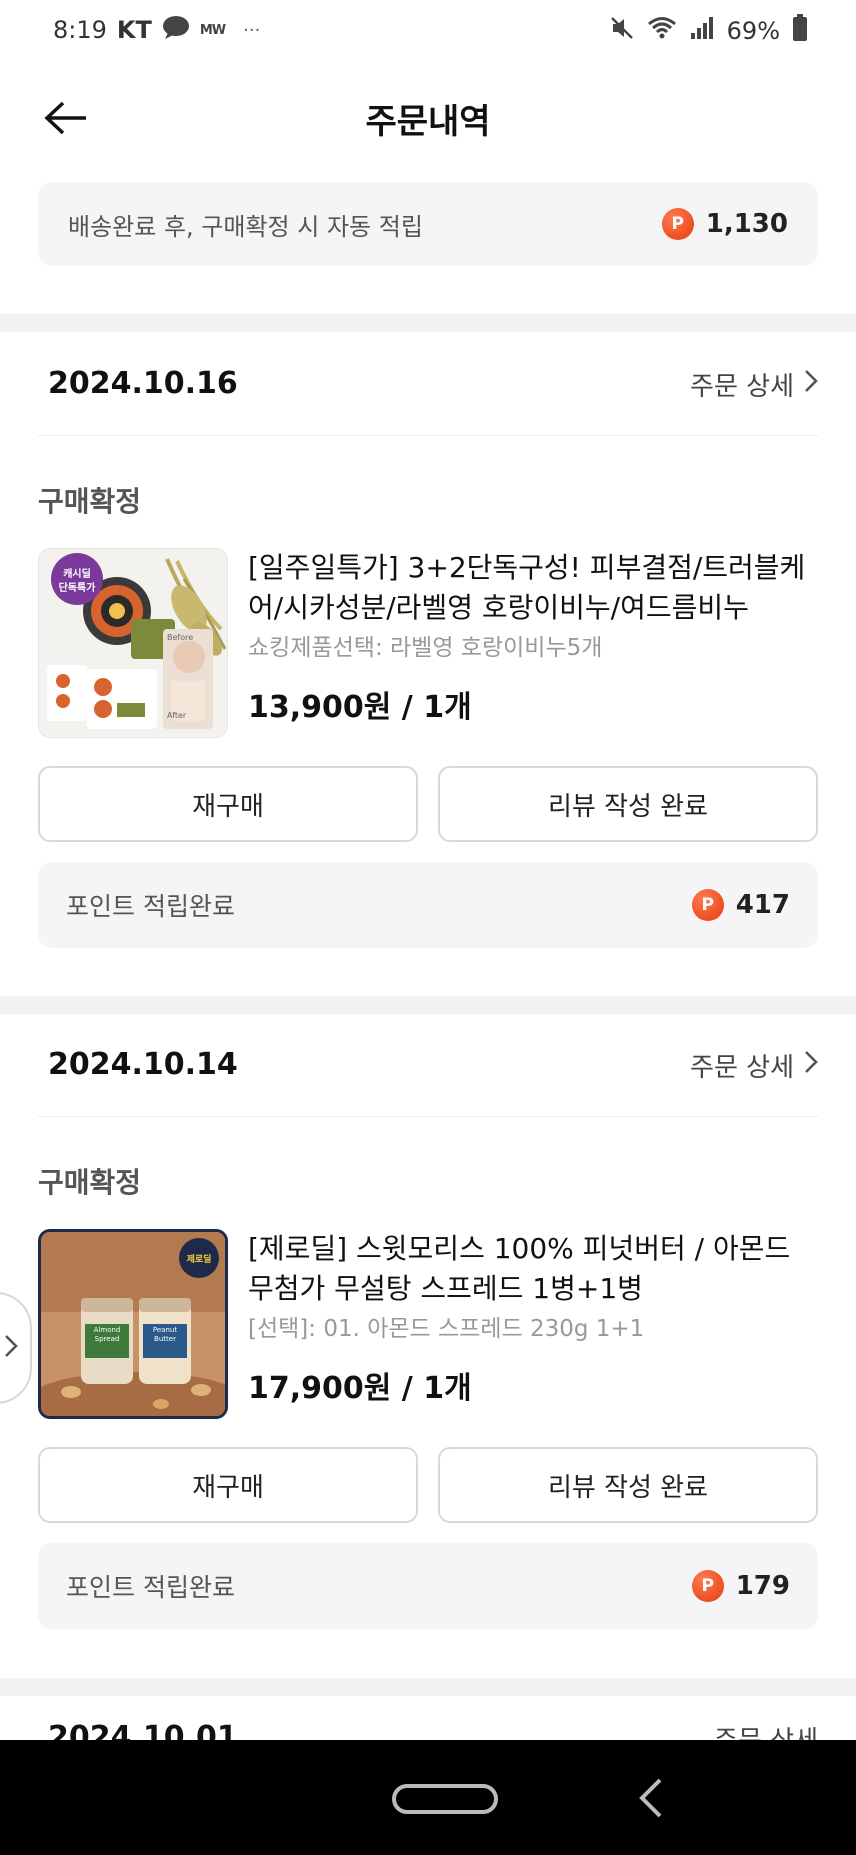  I want to click on signal-icon, so click(702, 31).